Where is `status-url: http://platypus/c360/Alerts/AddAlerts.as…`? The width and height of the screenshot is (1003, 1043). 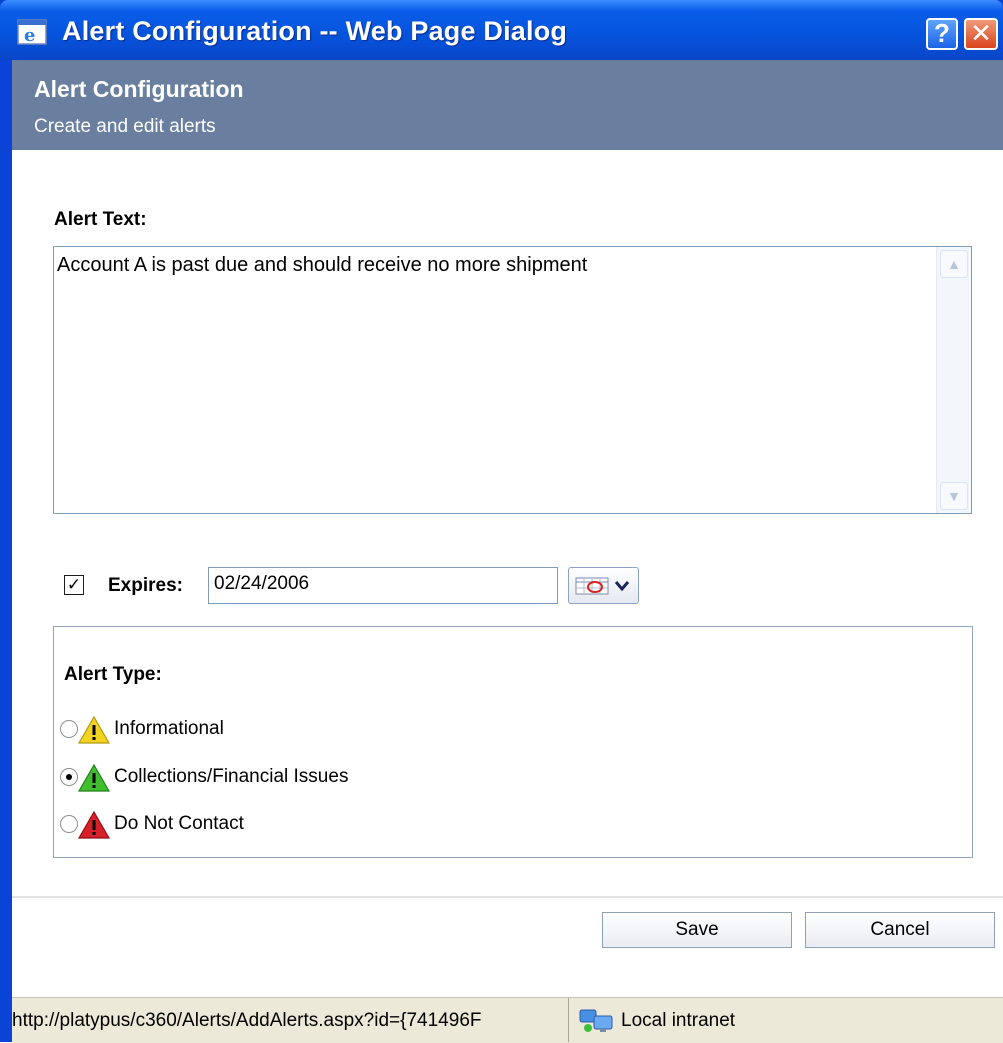
status-url: http://platypus/c360/Alerts/AddAlerts.as… is located at coordinates (290, 1020).